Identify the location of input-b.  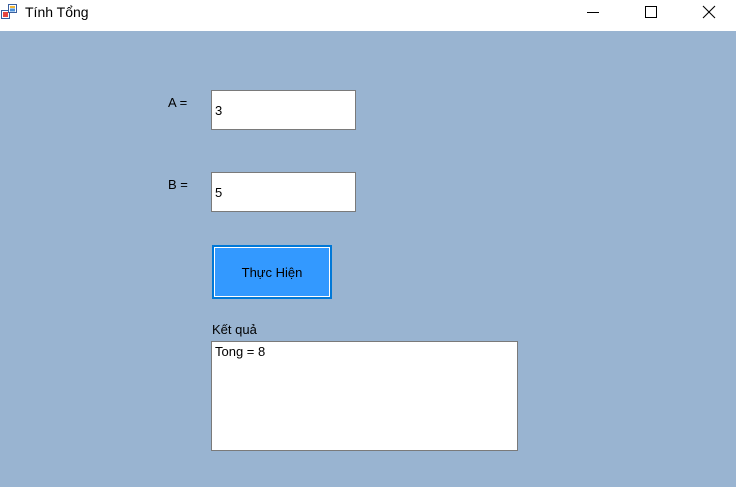
(283, 192).